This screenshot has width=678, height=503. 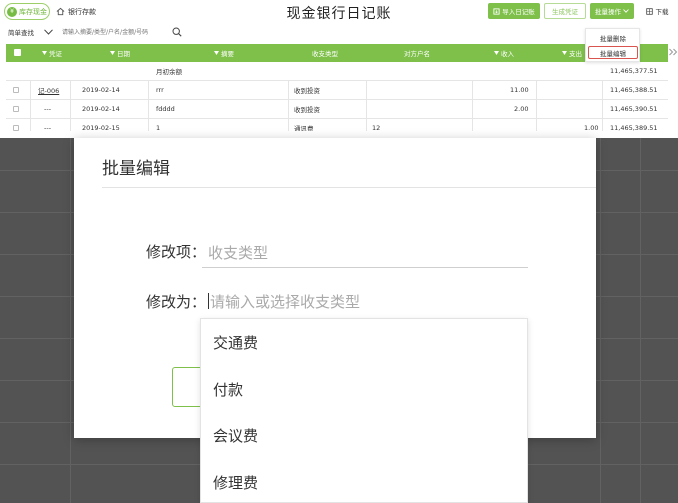 What do you see at coordinates (349, 187) in the screenshot?
I see `modal-divider` at bounding box center [349, 187].